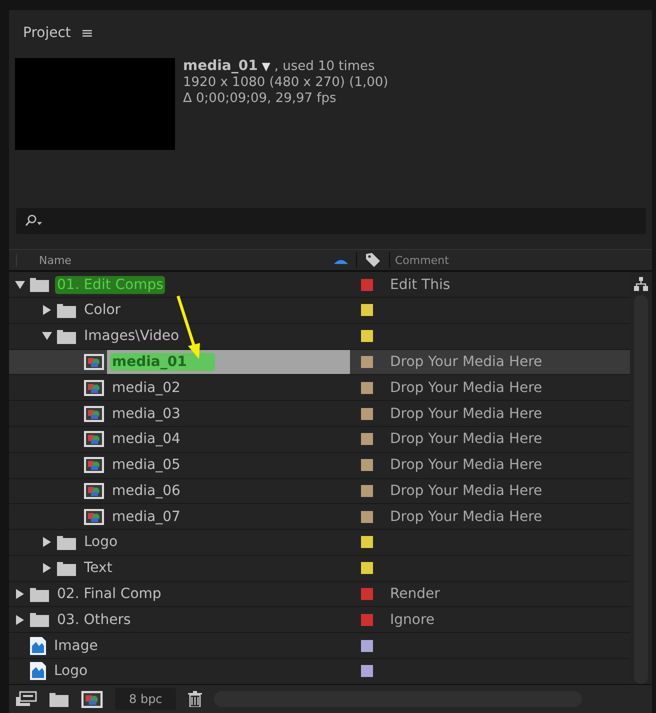  I want to click on tree-row: media_06 Drop Your Media Here, so click(319, 491).